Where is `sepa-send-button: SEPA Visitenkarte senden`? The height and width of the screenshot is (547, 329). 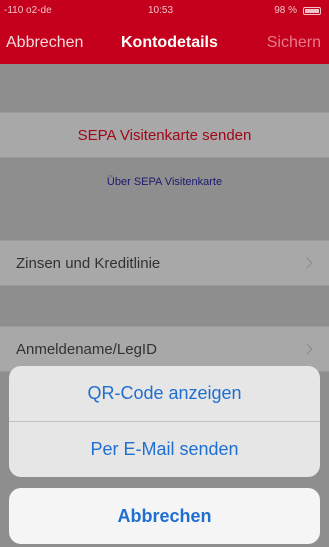 sepa-send-button: SEPA Visitenkarte senden is located at coordinates (164, 135).